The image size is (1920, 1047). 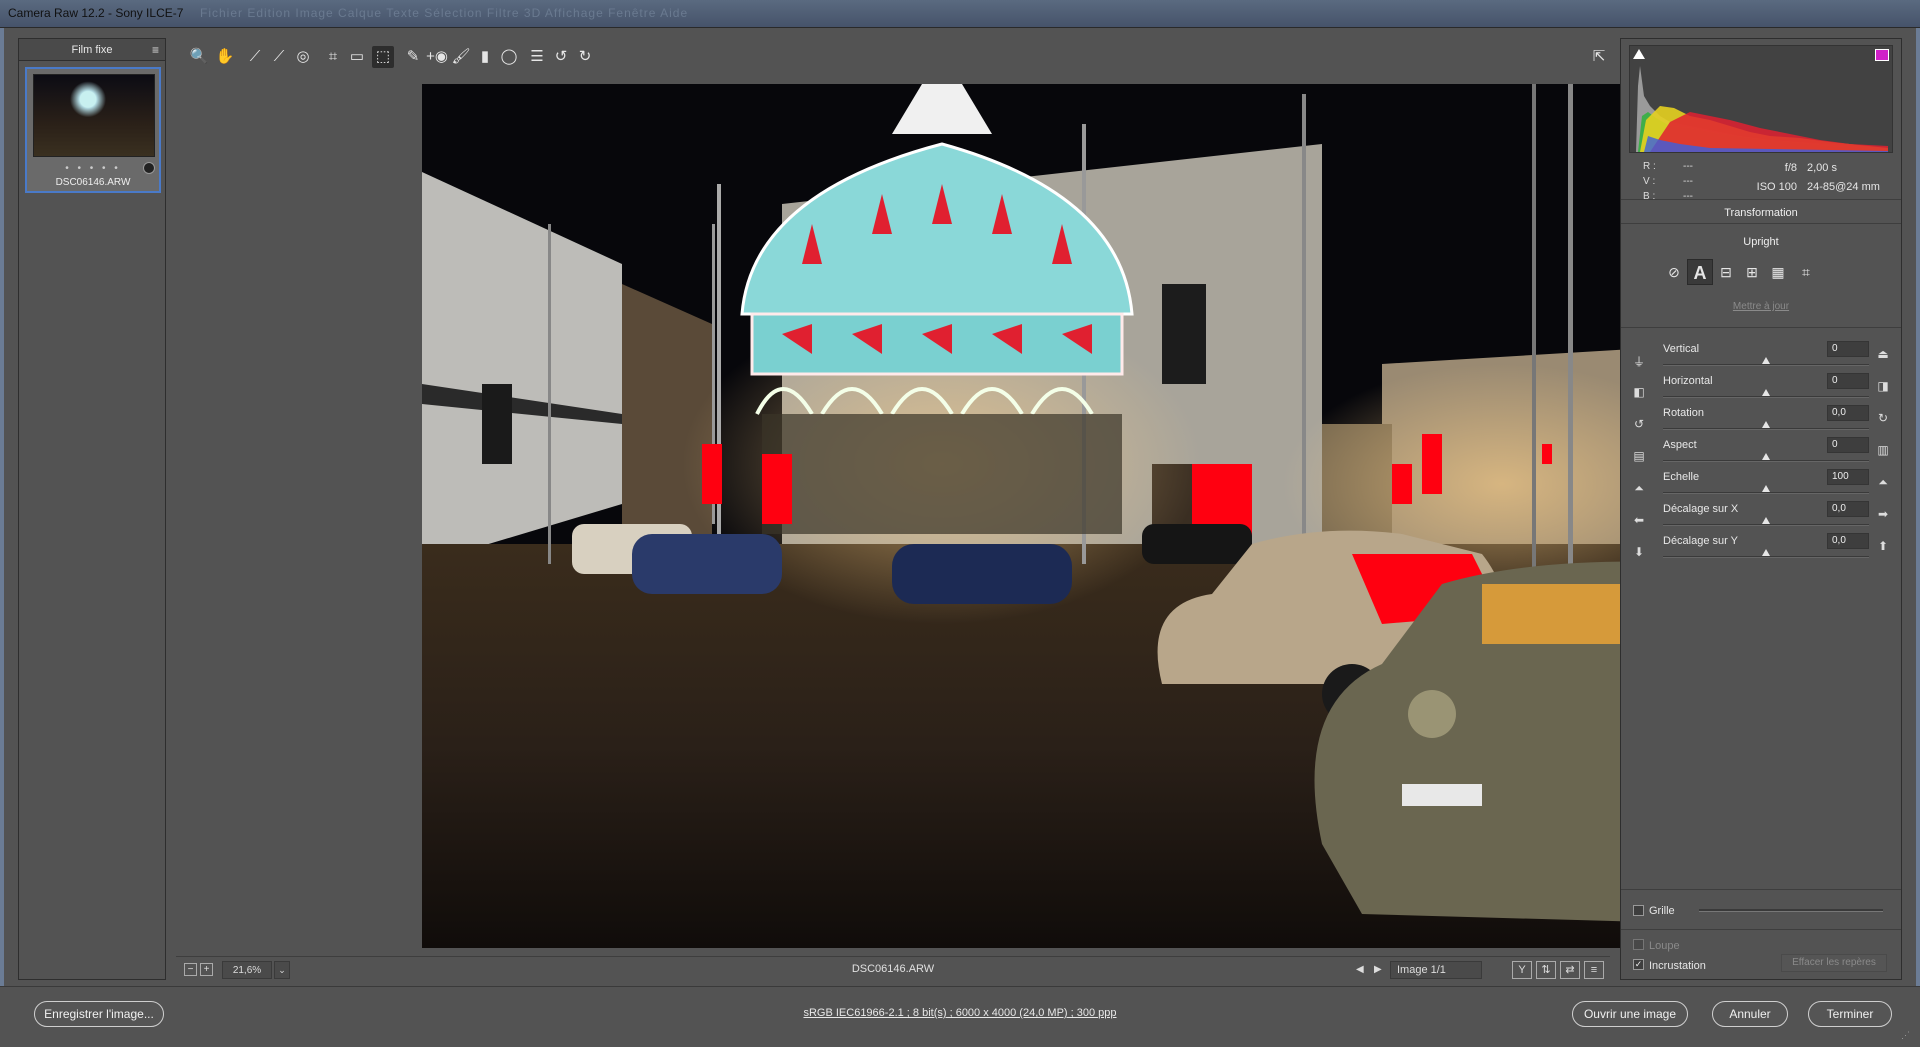 What do you see at coordinates (1664, 946) in the screenshot?
I see `loupe-label: Loupe` at bounding box center [1664, 946].